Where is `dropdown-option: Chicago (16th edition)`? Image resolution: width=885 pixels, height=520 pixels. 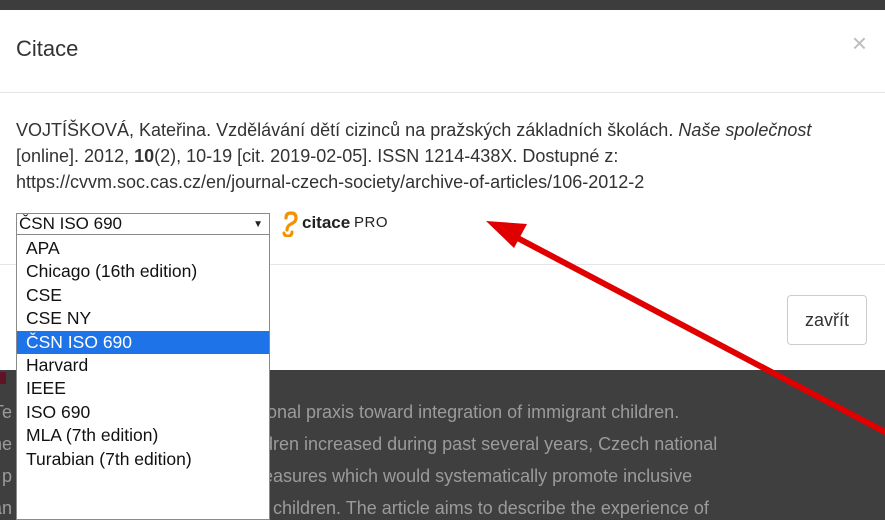
dropdown-option: Chicago (16th edition) is located at coordinates (143, 271).